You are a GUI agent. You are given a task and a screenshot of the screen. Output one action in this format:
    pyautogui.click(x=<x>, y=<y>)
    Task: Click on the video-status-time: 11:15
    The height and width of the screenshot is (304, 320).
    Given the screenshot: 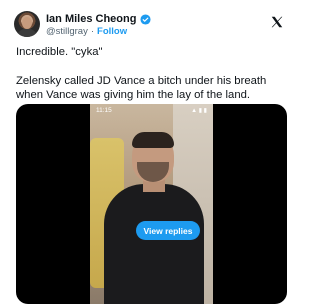 What is the action you would take?
    pyautogui.click(x=104, y=110)
    